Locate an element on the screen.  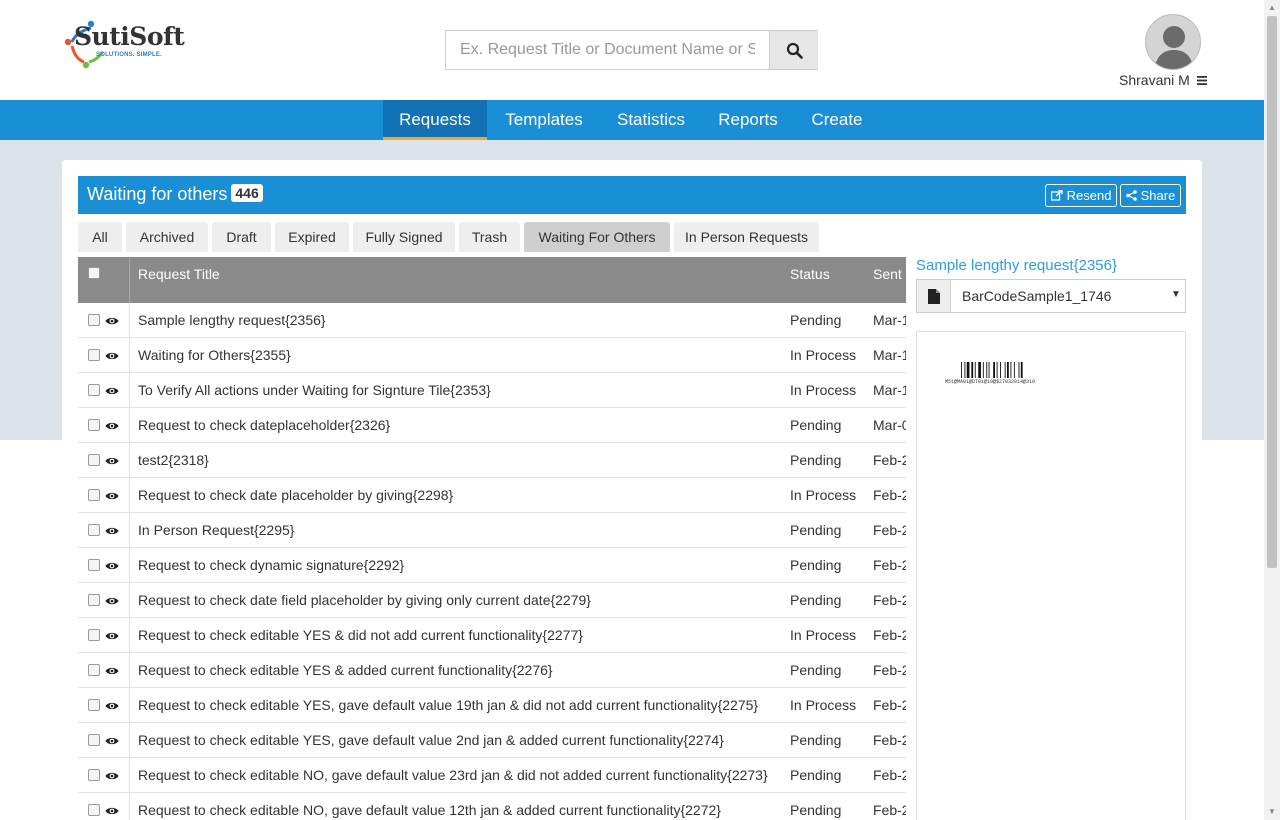
table-row: test2{2318} Pending Feb-2 is located at coordinates (492, 460).